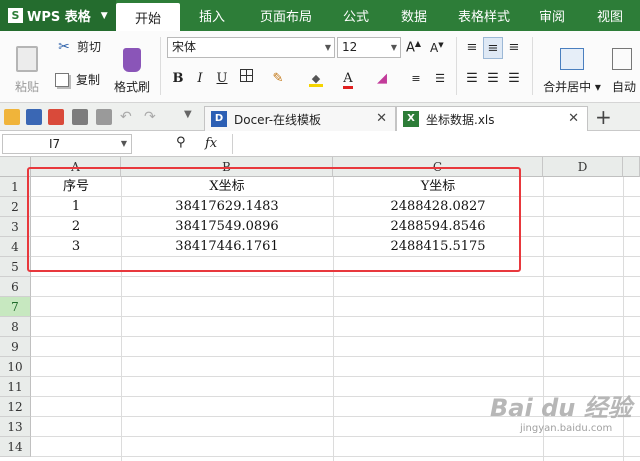  What do you see at coordinates (435, 144) in the screenshot?
I see `formula-input` at bounding box center [435, 144].